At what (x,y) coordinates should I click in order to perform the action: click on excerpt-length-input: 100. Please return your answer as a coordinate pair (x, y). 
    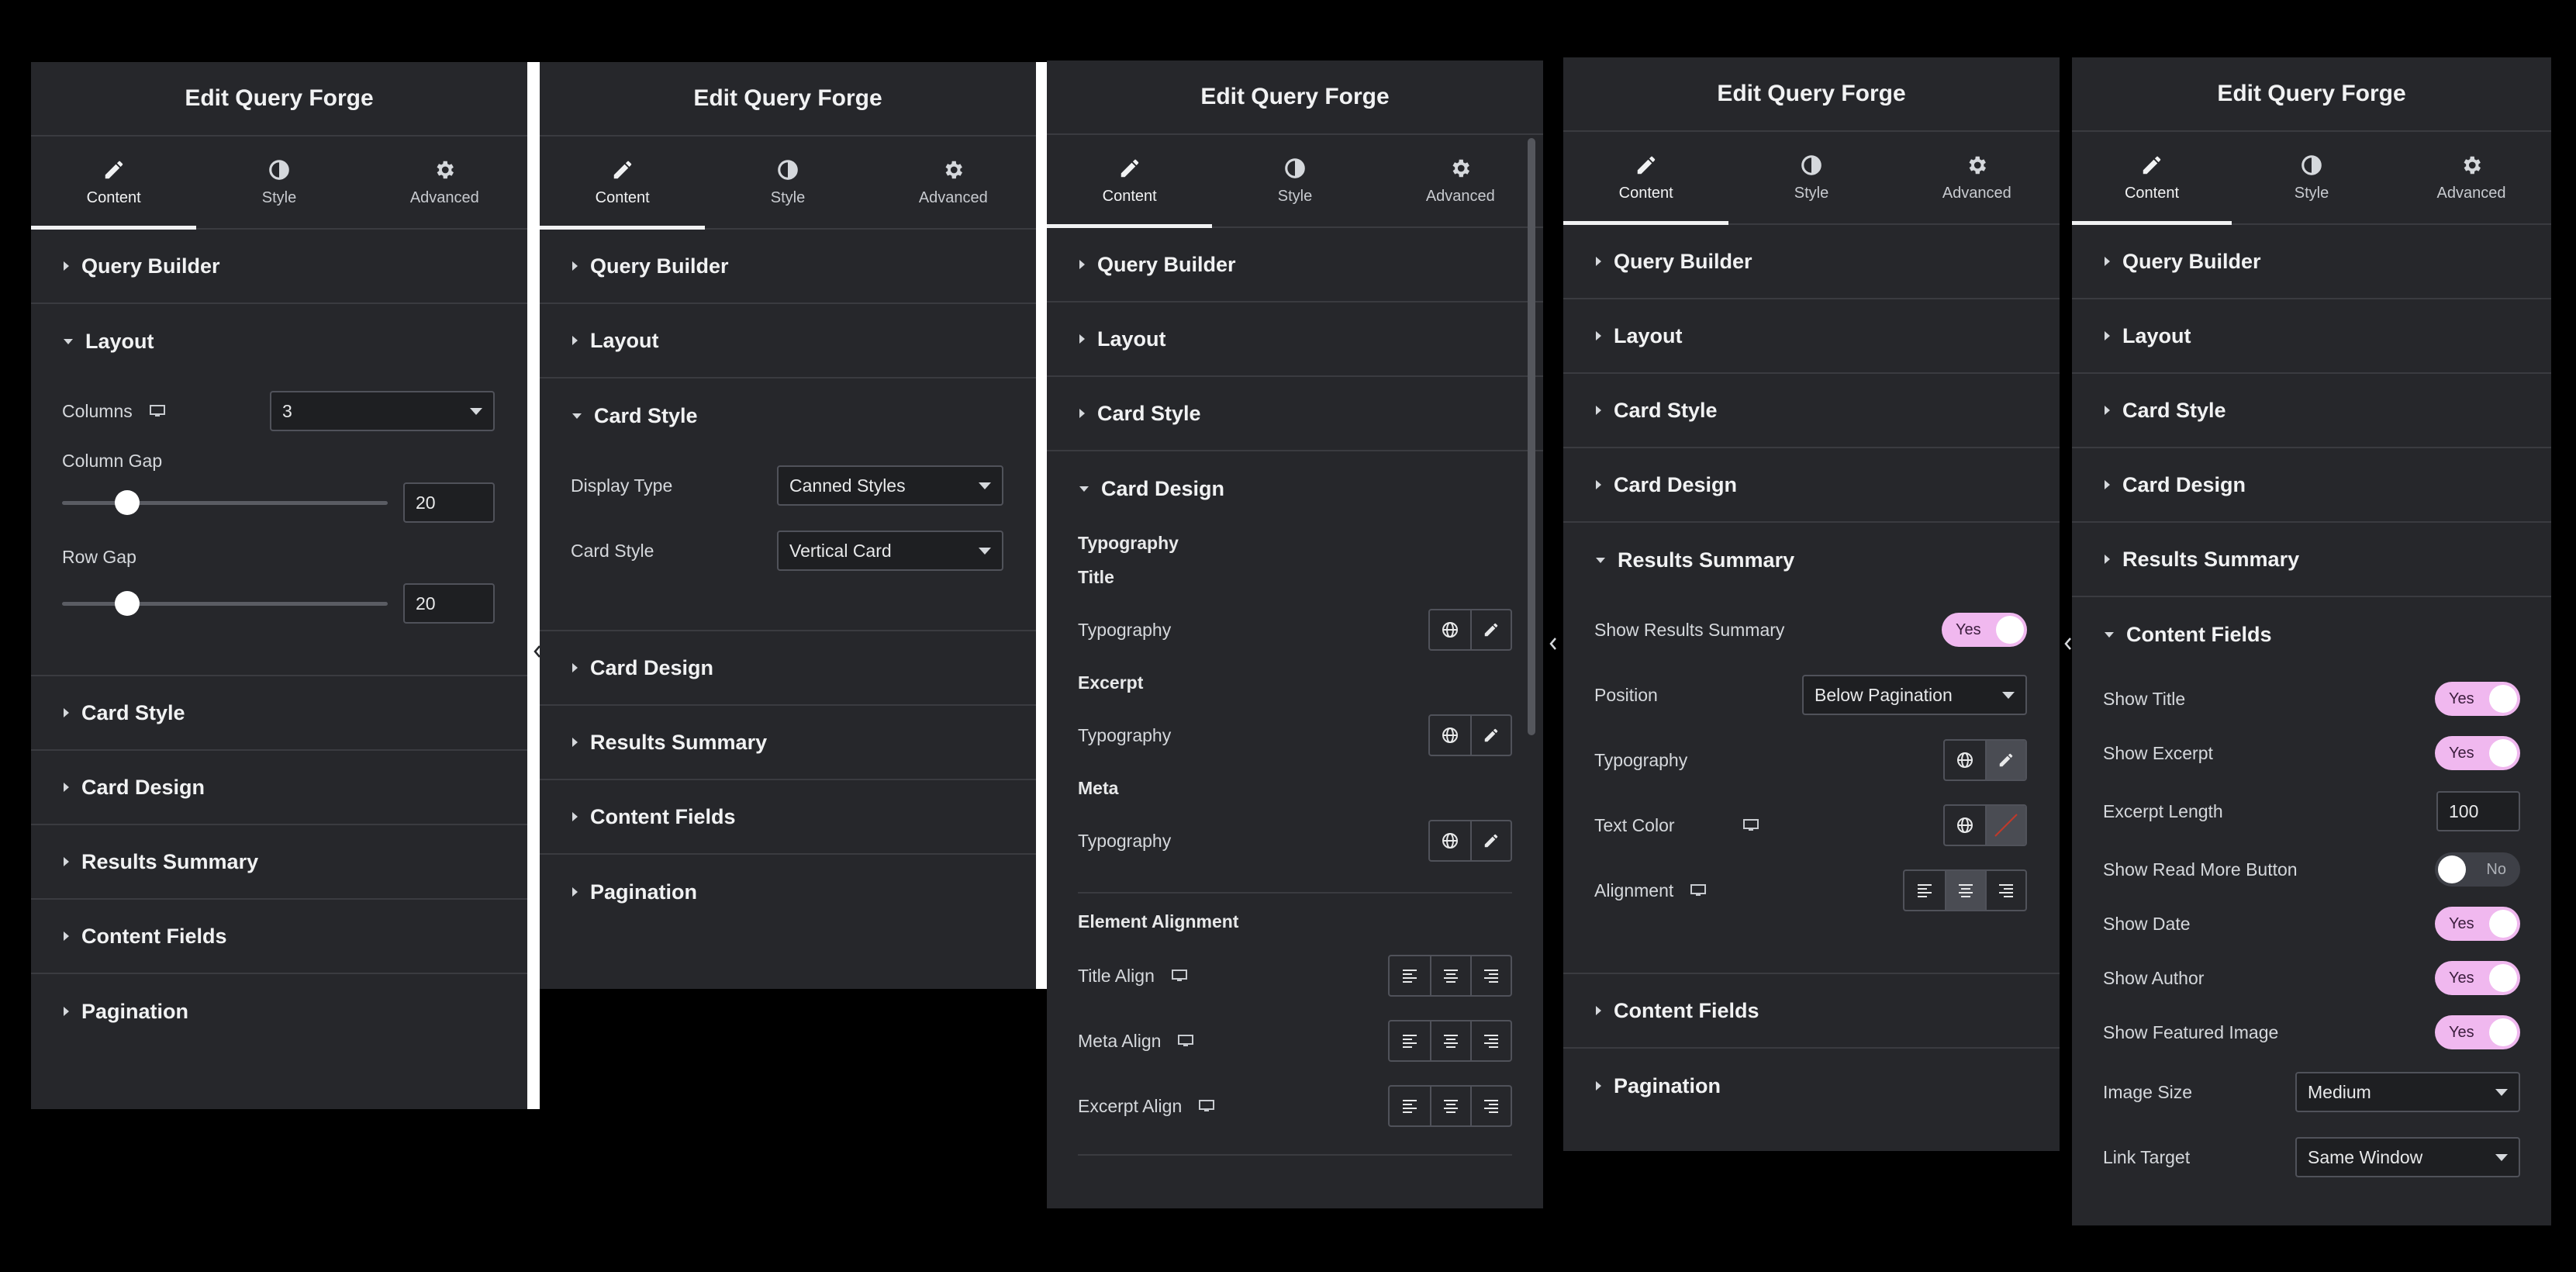
    Looking at the image, I should click on (2478, 811).